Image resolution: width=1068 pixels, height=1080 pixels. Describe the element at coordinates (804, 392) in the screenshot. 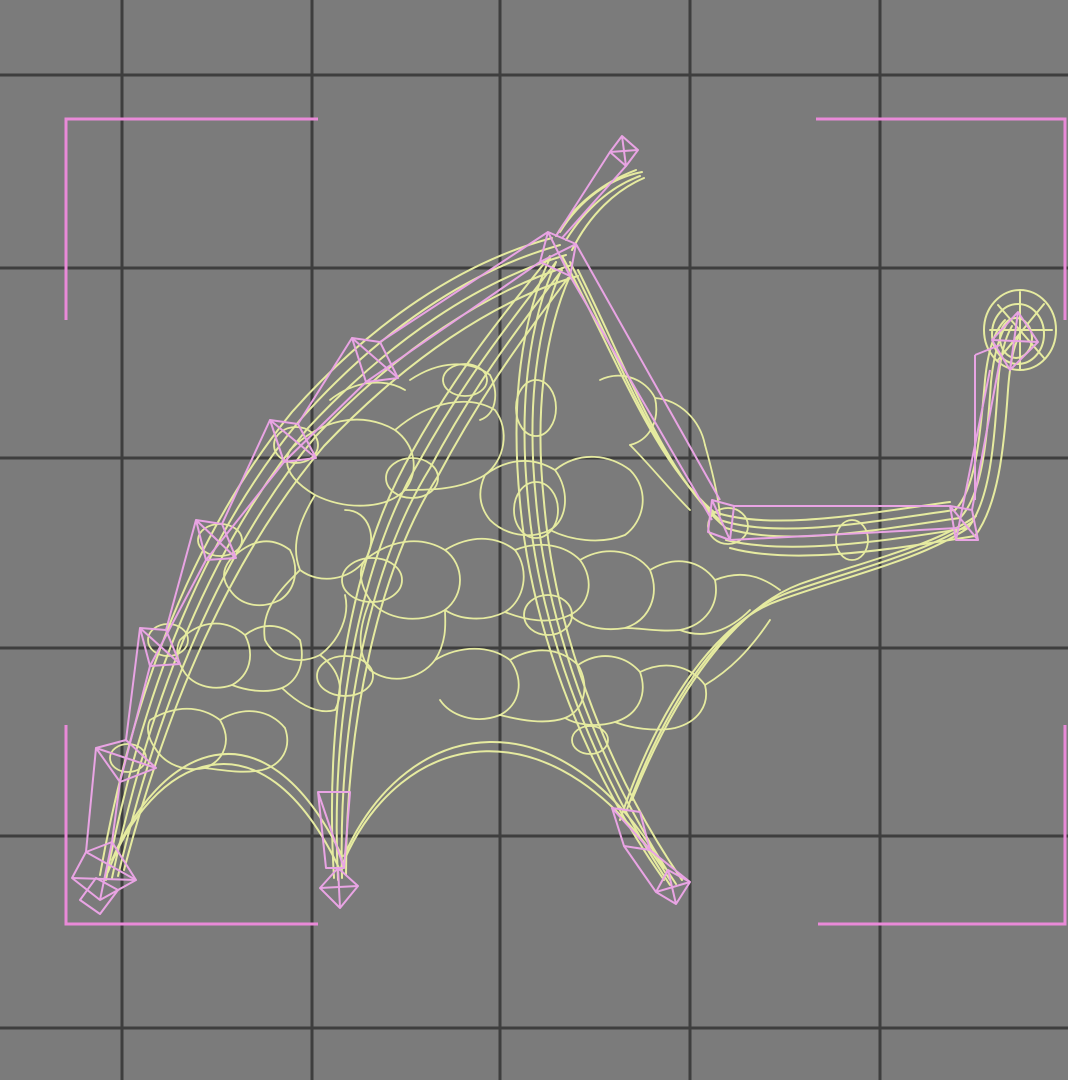

I see `arm-bones` at that location.